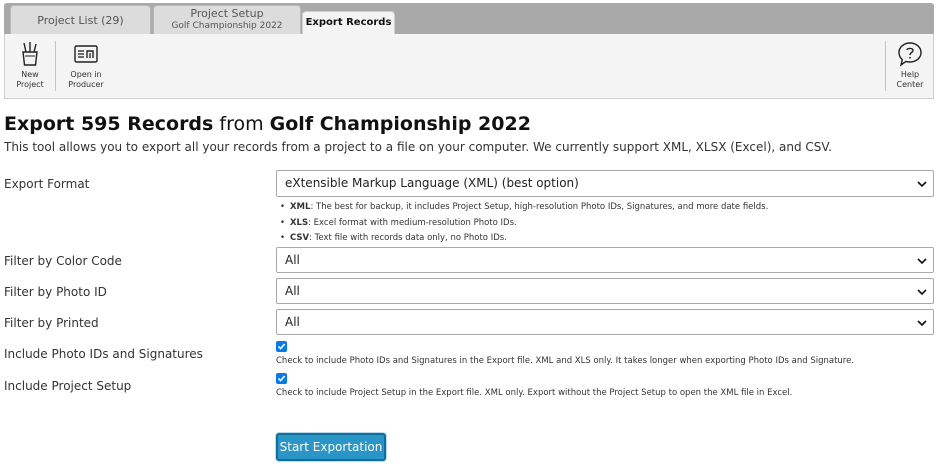 The image size is (936, 467). What do you see at coordinates (605, 291) in the screenshot?
I see `photo-id-select: All` at bounding box center [605, 291].